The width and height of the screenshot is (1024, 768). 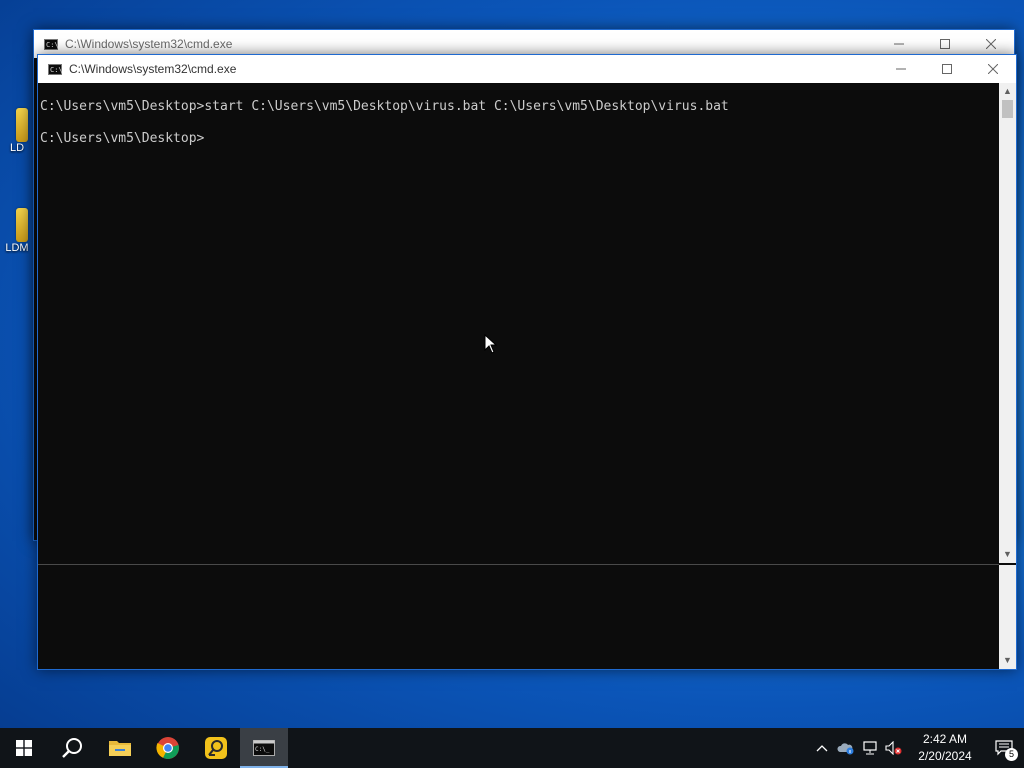 I want to click on vertical-scrollbar: ▲ ▼, so click(x=1007, y=323).